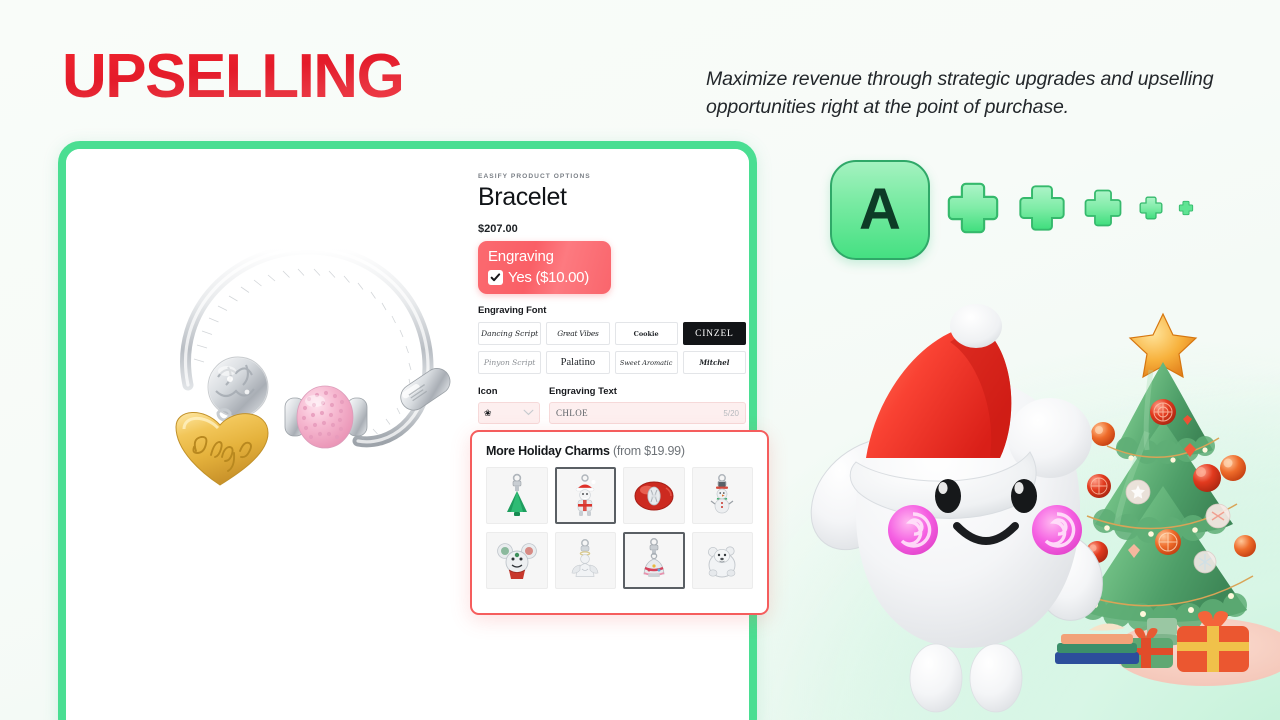 The width and height of the screenshot is (1280, 720). What do you see at coordinates (495, 277) in the screenshot?
I see `checkbox-checked-icon` at bounding box center [495, 277].